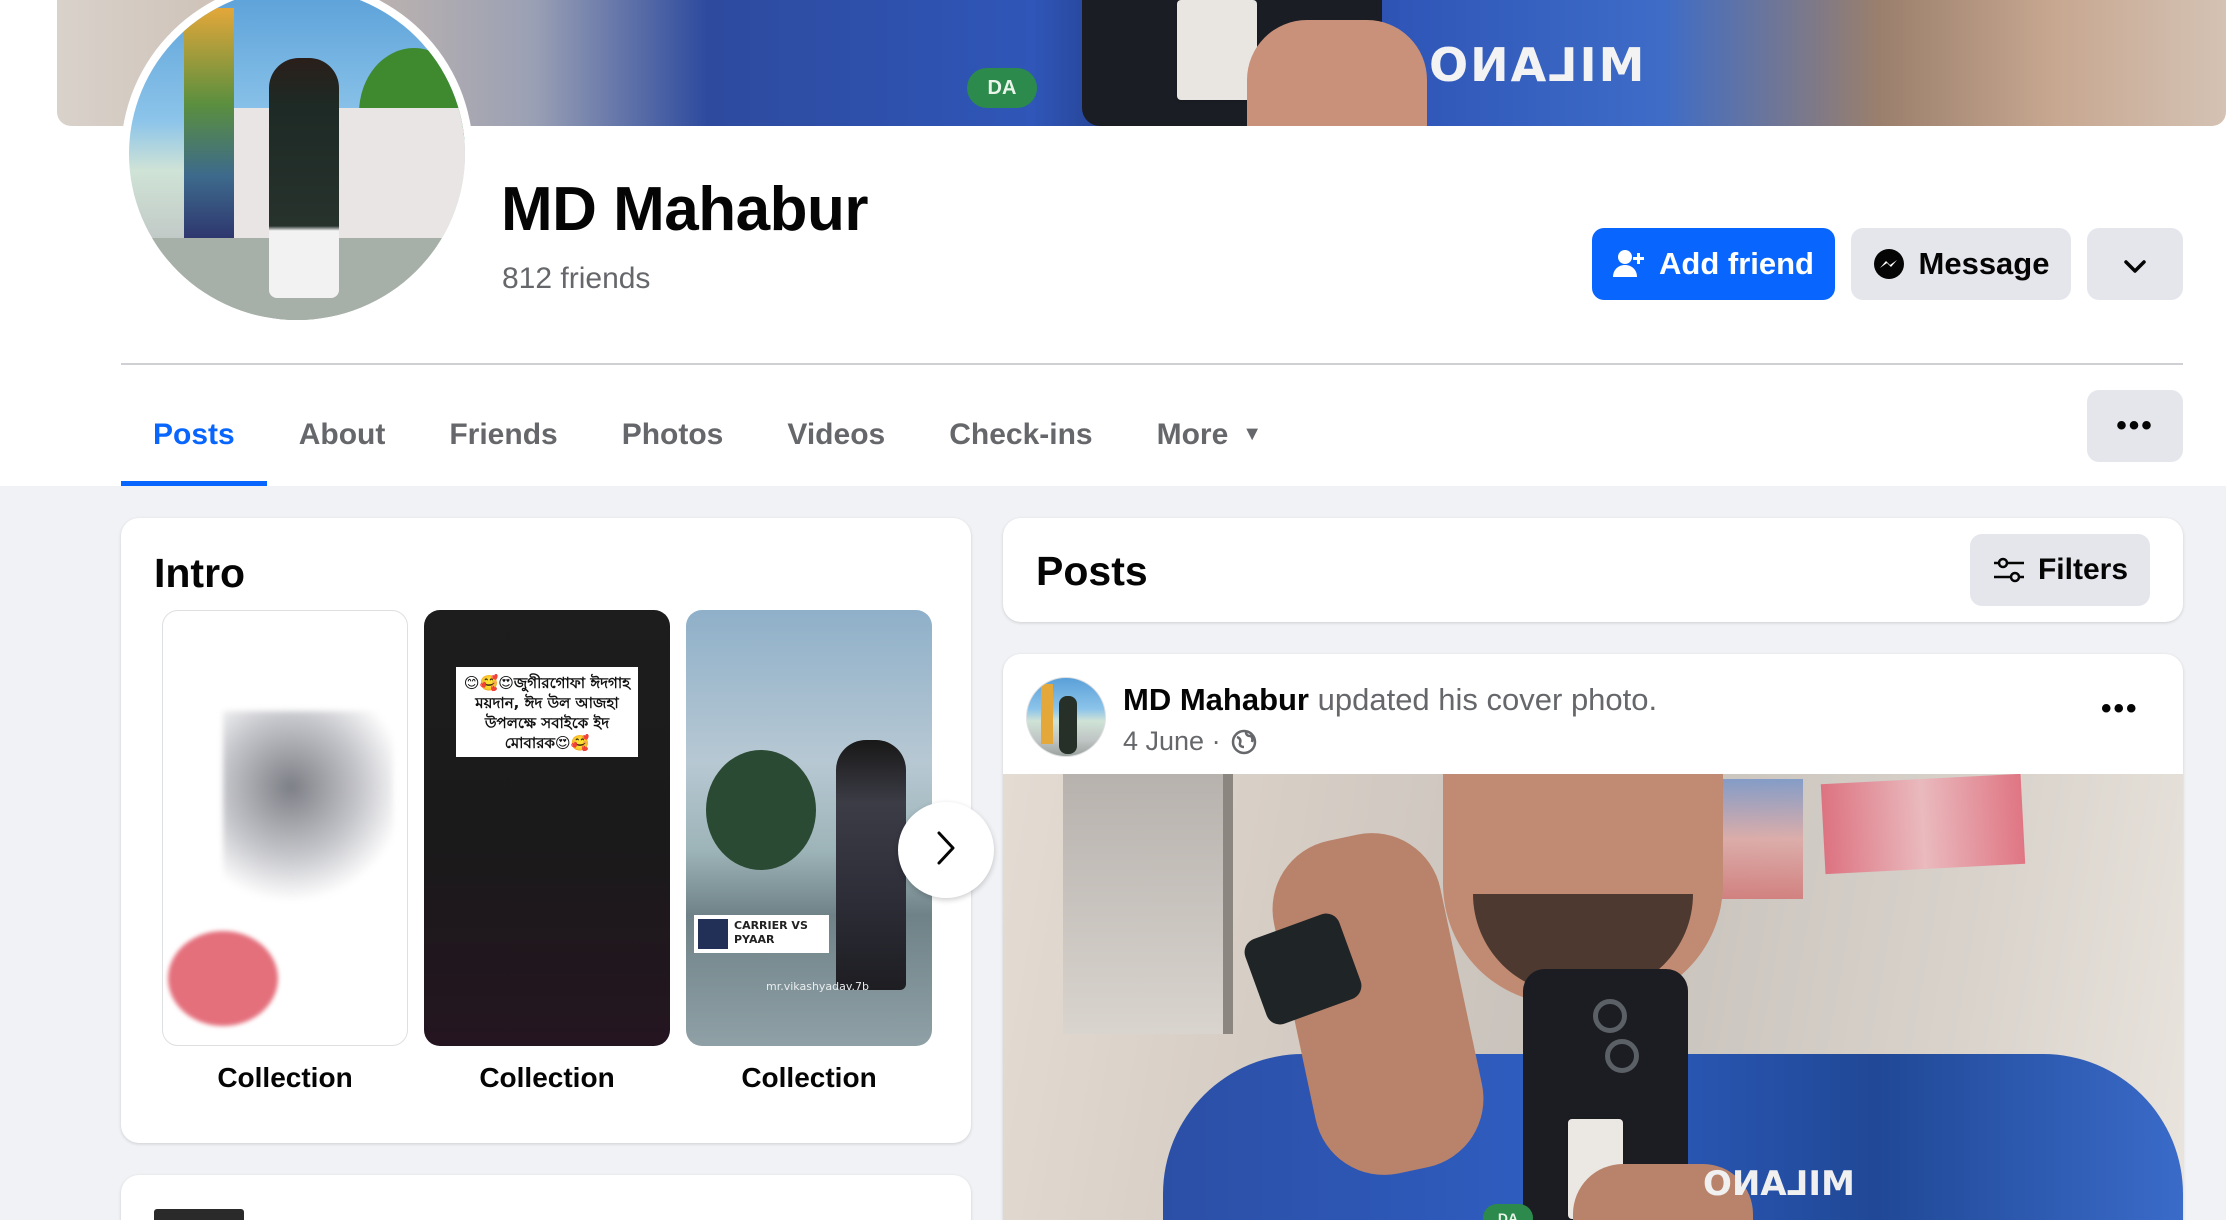 Image resolution: width=2226 pixels, height=1220 pixels. Describe the element at coordinates (1216, 699) in the screenshot. I see `post-author-name: MD Mahabur` at that location.